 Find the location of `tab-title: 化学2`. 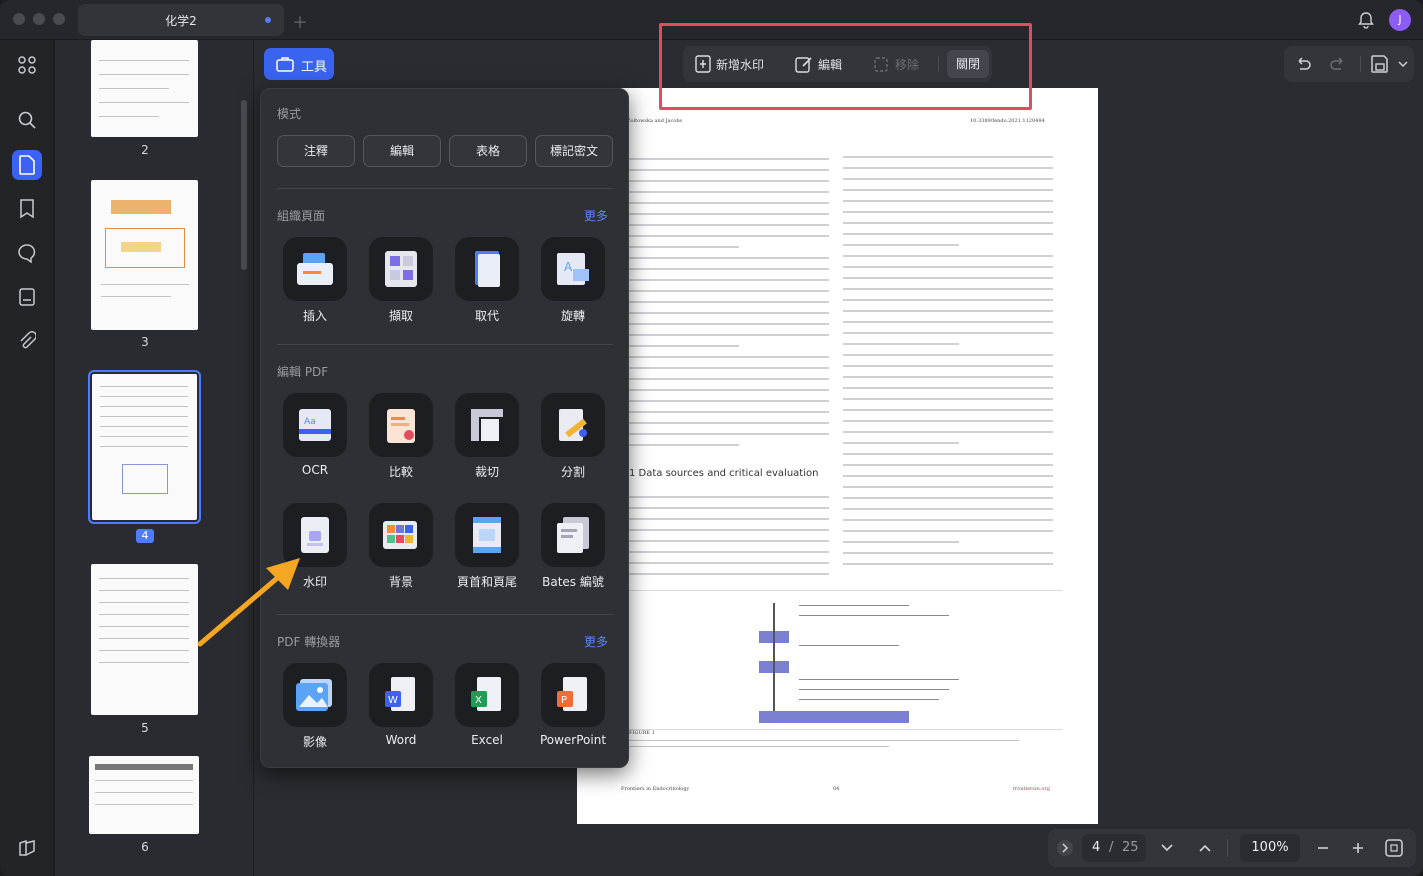

tab-title: 化学2 is located at coordinates (181, 21).